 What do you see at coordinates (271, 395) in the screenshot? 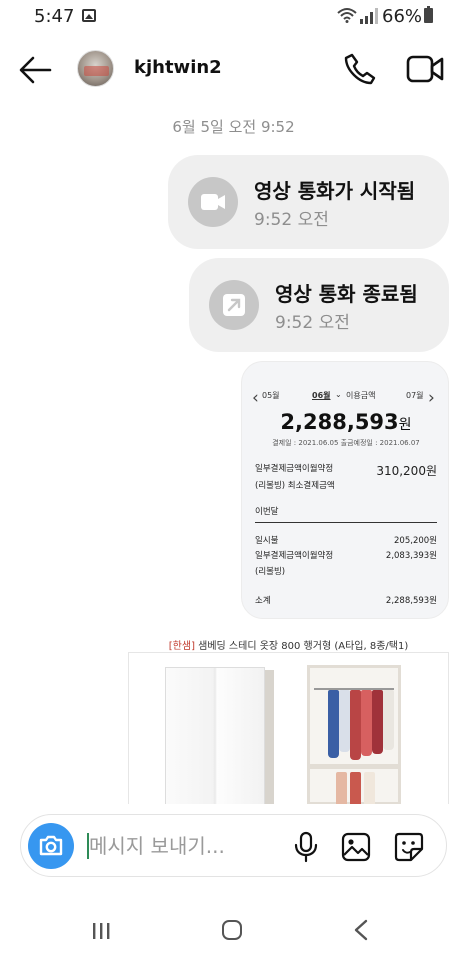
I see `prev-month: 05월` at bounding box center [271, 395].